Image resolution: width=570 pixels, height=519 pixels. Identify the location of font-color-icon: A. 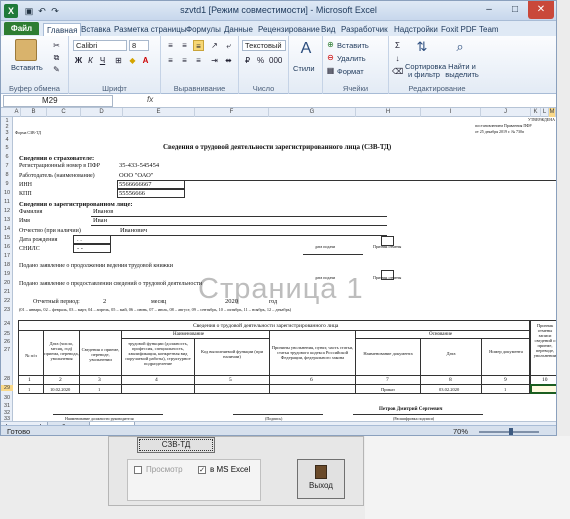
(145, 60).